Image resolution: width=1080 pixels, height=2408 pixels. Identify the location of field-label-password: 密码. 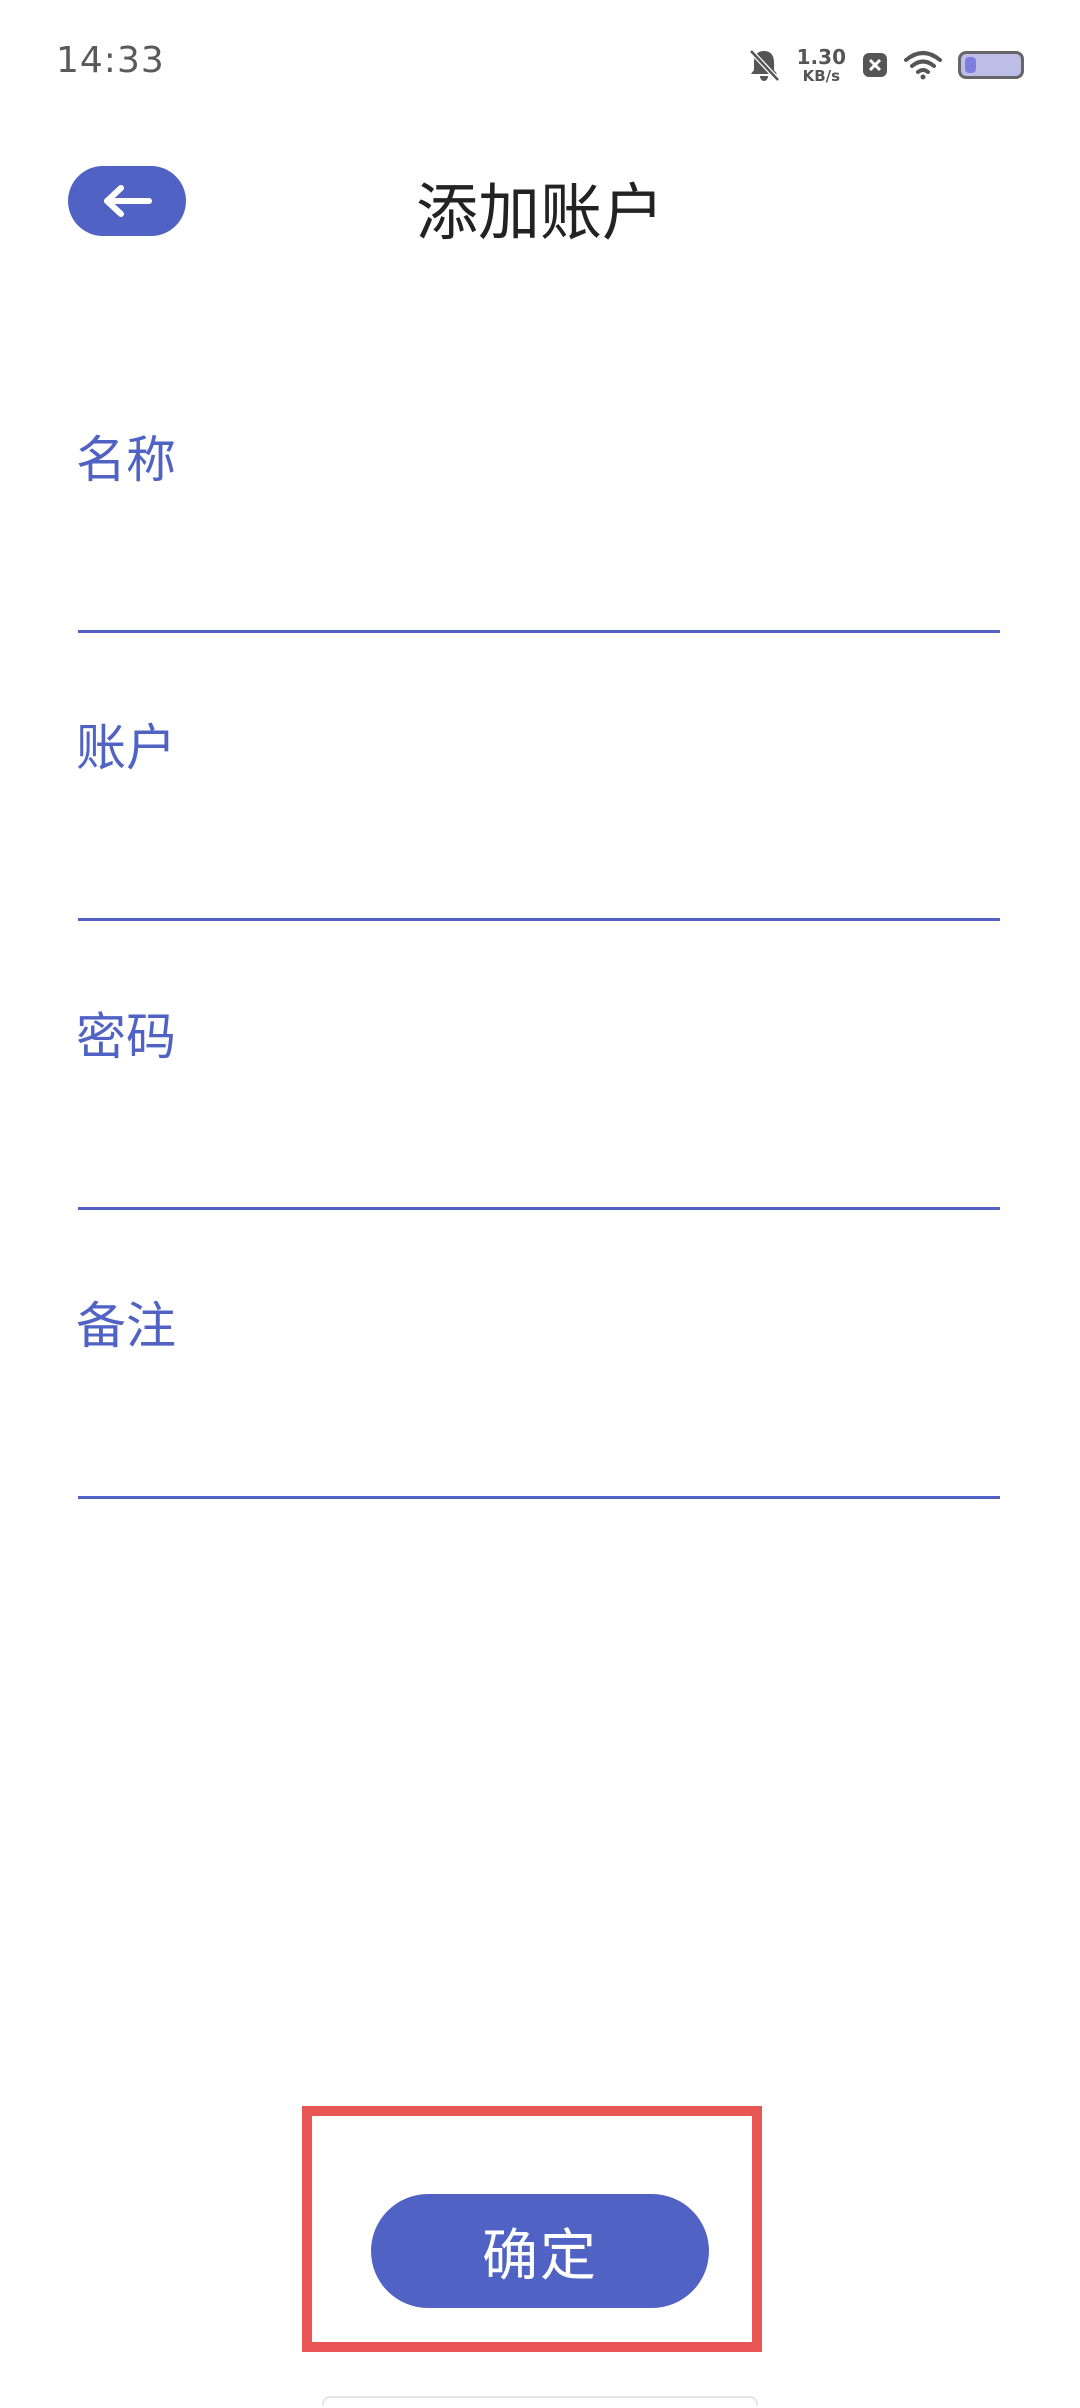
(126, 1037).